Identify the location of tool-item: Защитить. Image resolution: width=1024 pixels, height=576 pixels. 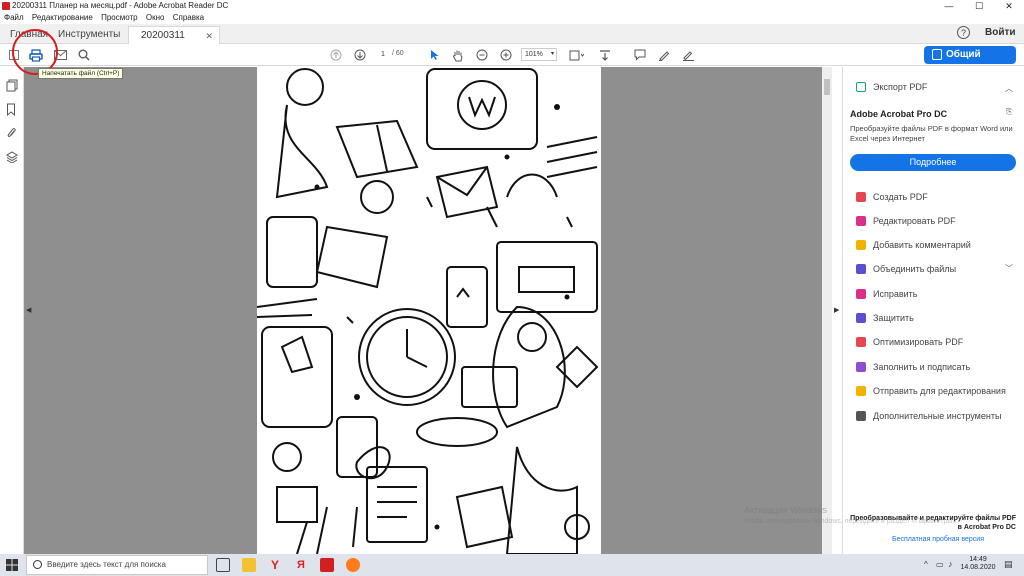
(885, 318).